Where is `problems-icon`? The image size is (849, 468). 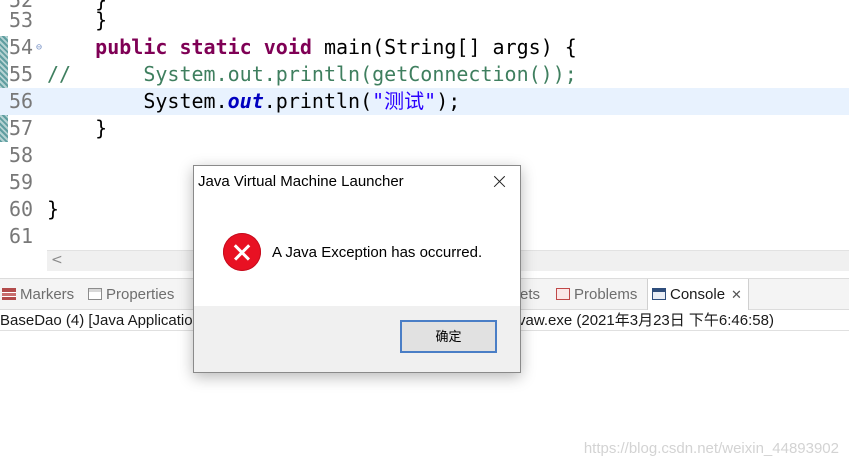 problems-icon is located at coordinates (563, 294).